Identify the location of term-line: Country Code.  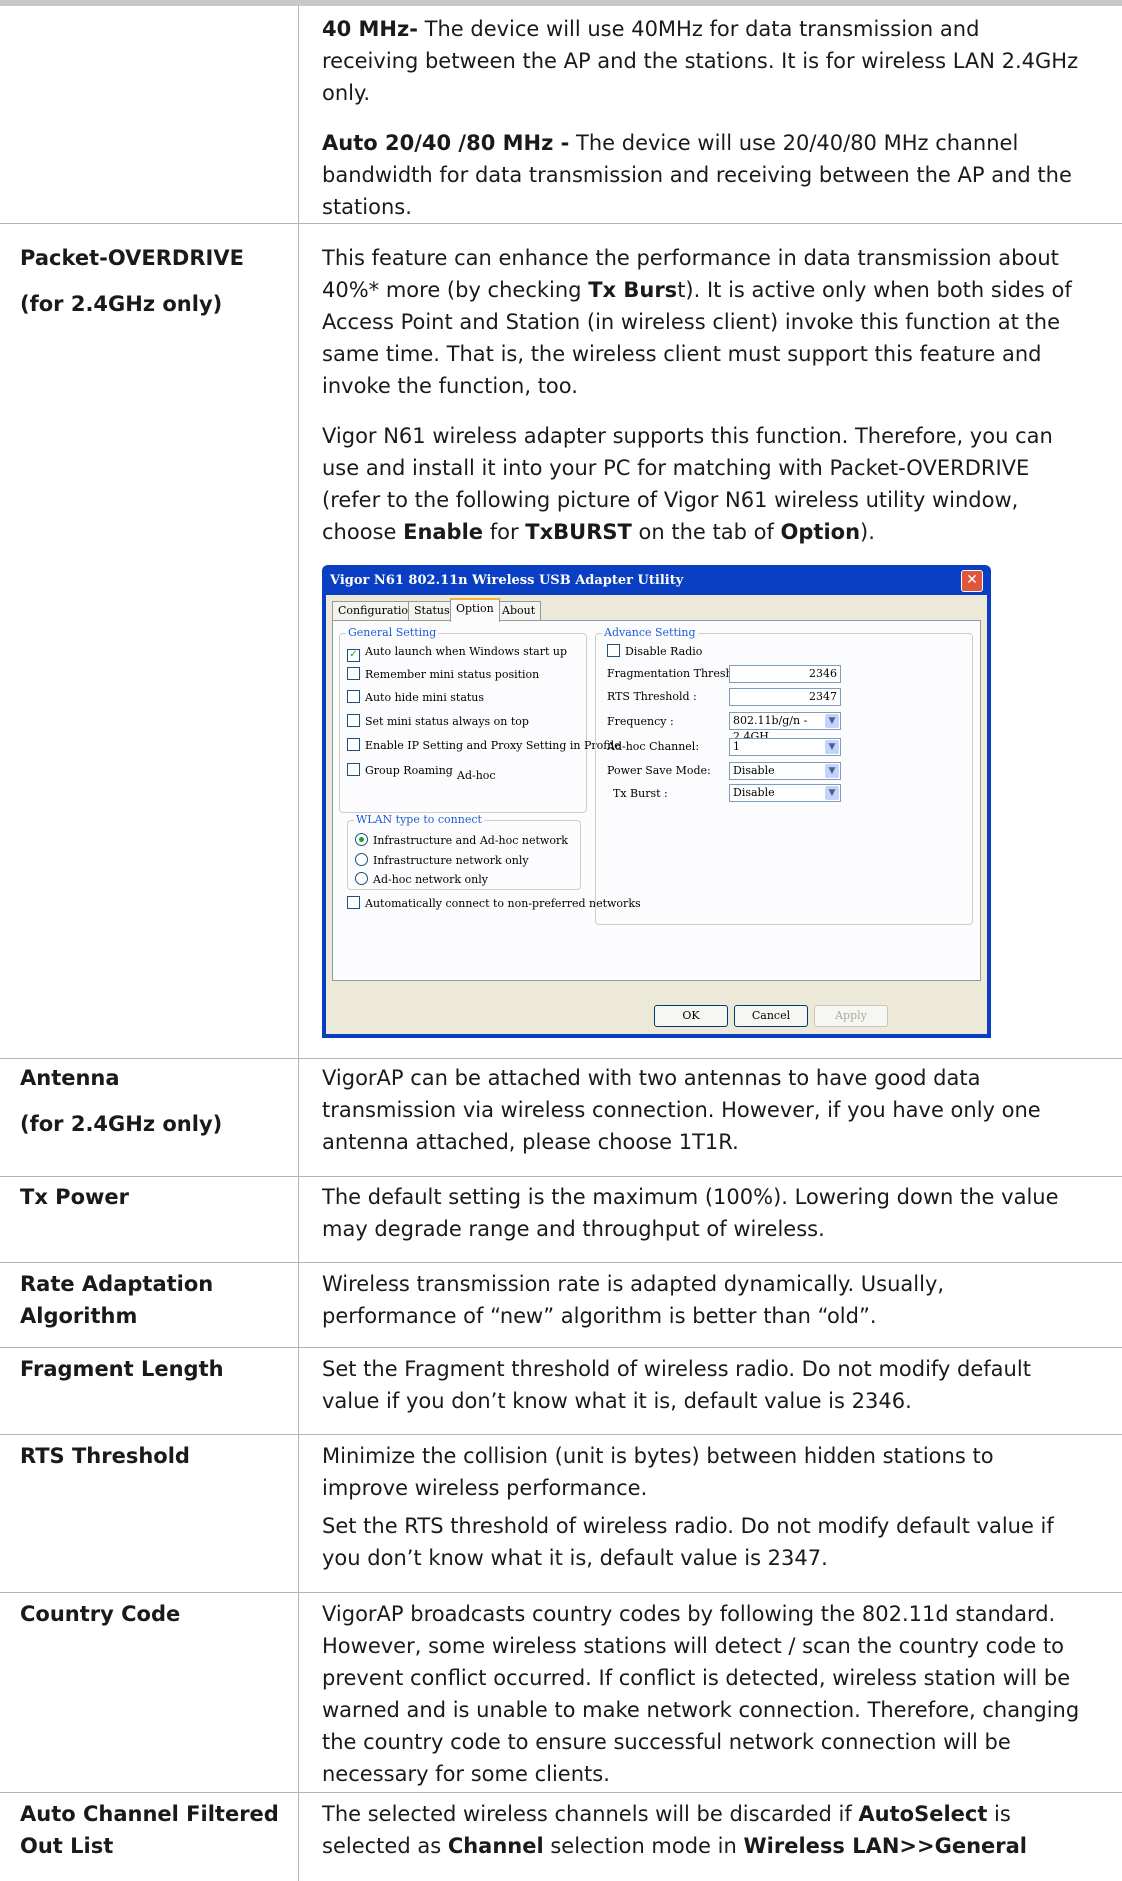
(100, 1614).